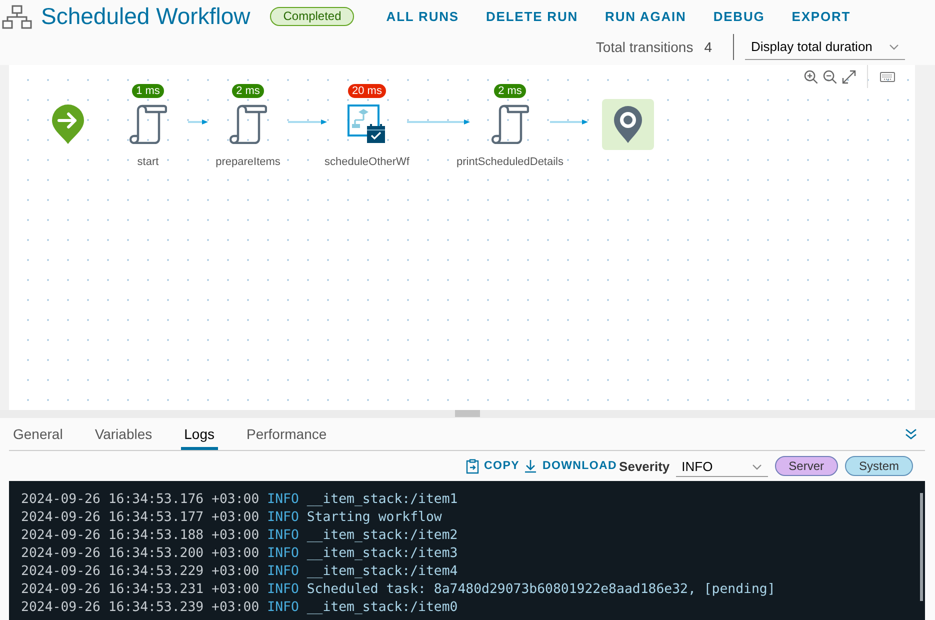 The width and height of the screenshot is (935, 620). I want to click on duration-select: Display total duration, so click(825, 47).